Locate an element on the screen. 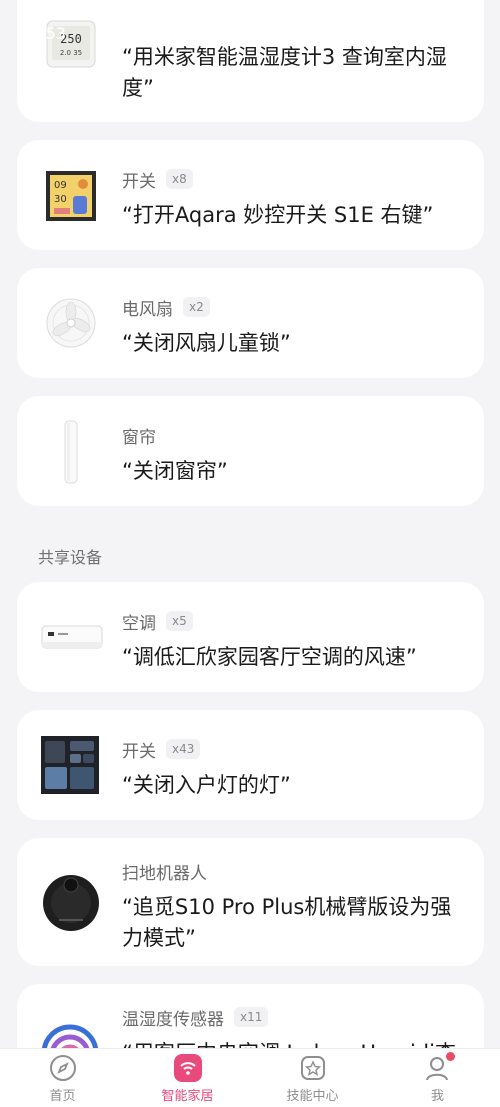 The height and width of the screenshot is (1107, 500). device-card: 电风扇 x2 “关闭风扇儿童锁” is located at coordinates (250, 323).